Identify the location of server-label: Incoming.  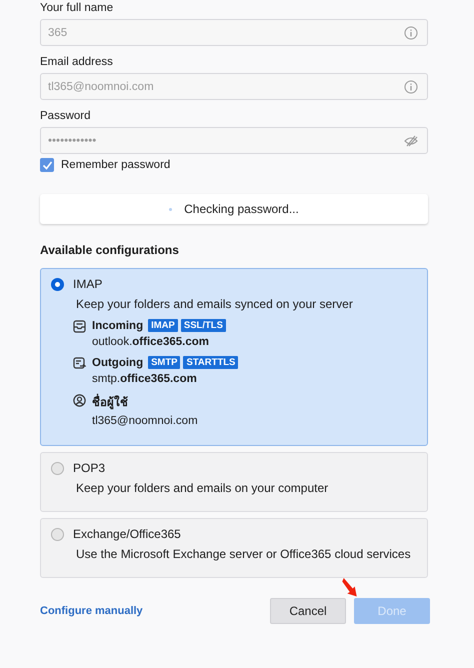
(118, 326).